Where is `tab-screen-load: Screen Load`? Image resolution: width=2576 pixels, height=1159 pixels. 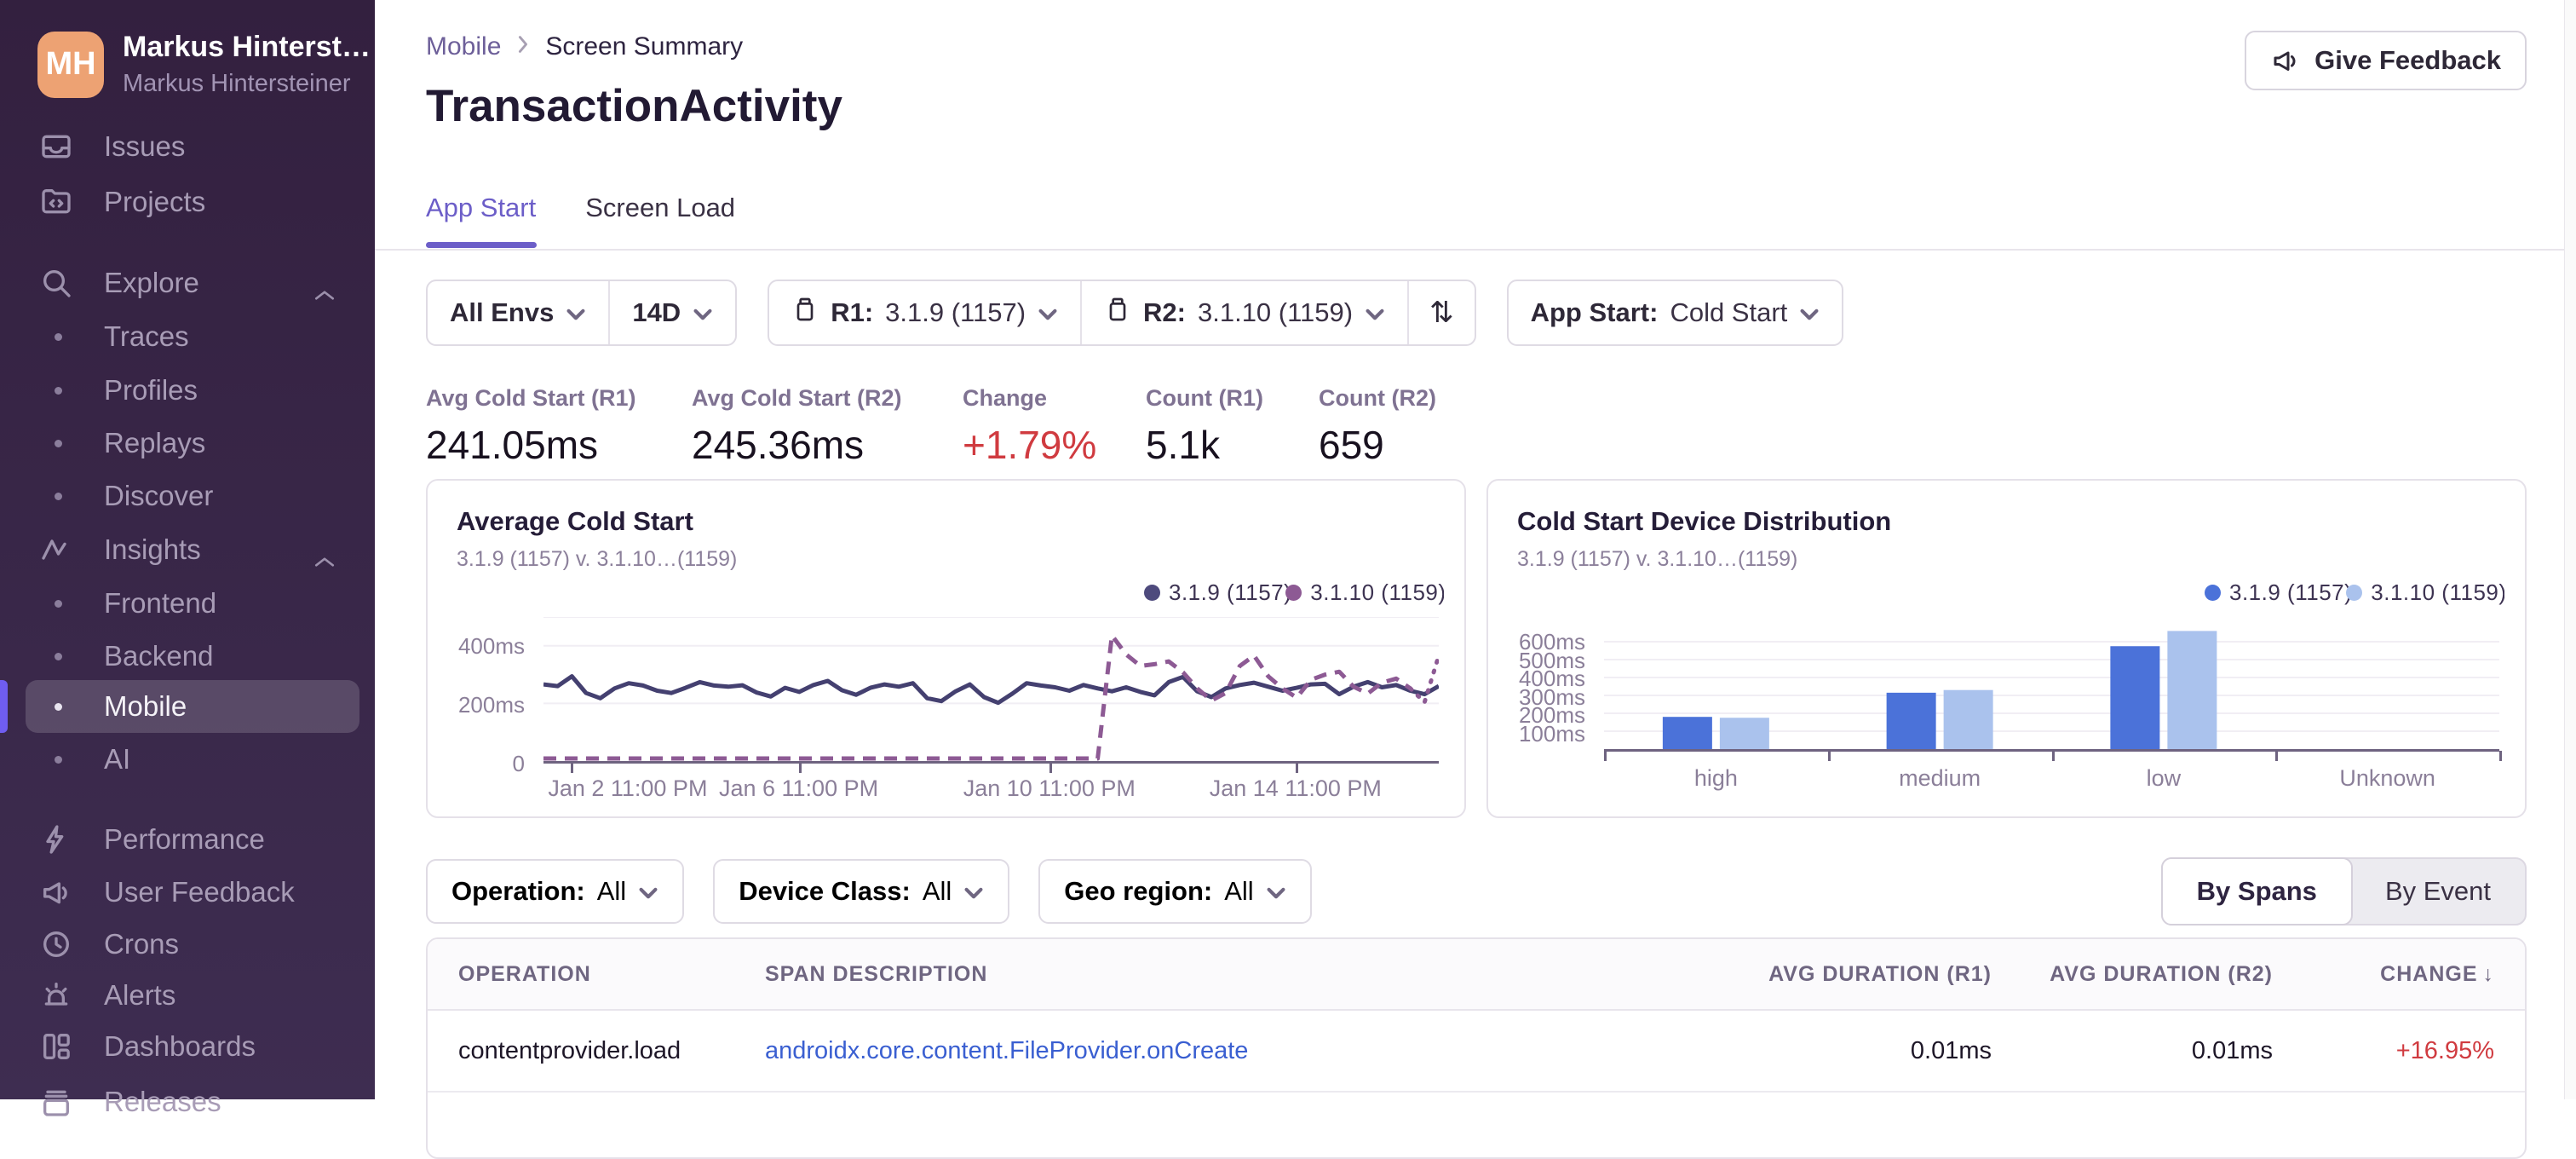 tab-screen-load: Screen Load is located at coordinates (660, 218).